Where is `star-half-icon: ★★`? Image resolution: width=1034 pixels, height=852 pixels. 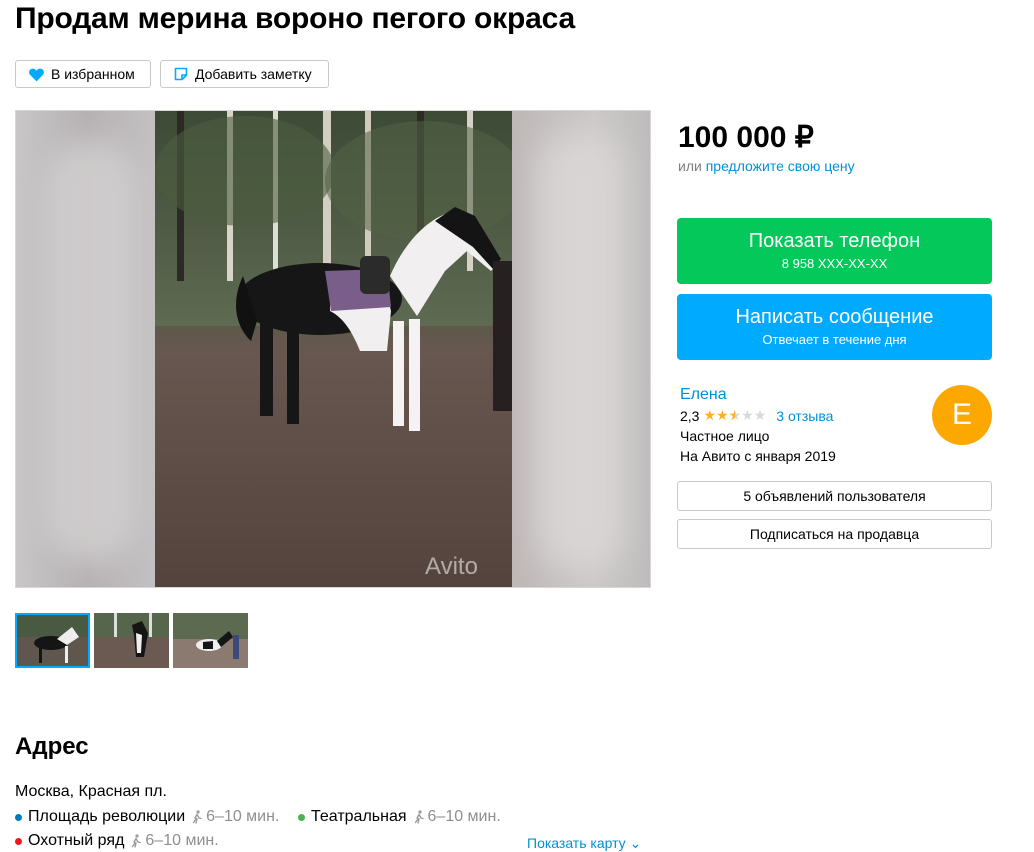
star-half-icon: ★★ is located at coordinates (735, 415).